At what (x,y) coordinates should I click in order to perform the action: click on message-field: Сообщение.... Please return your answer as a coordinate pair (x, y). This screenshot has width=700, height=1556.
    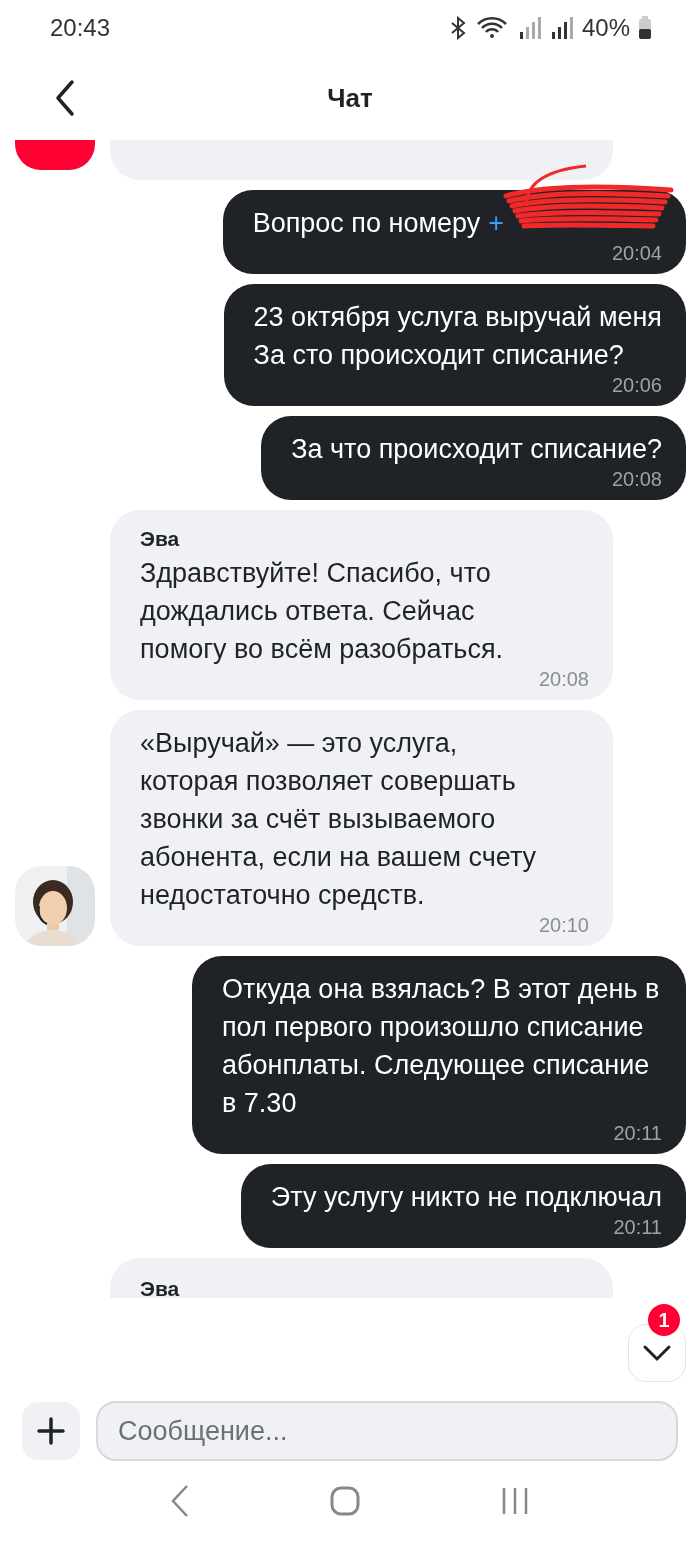
    Looking at the image, I should click on (387, 1431).